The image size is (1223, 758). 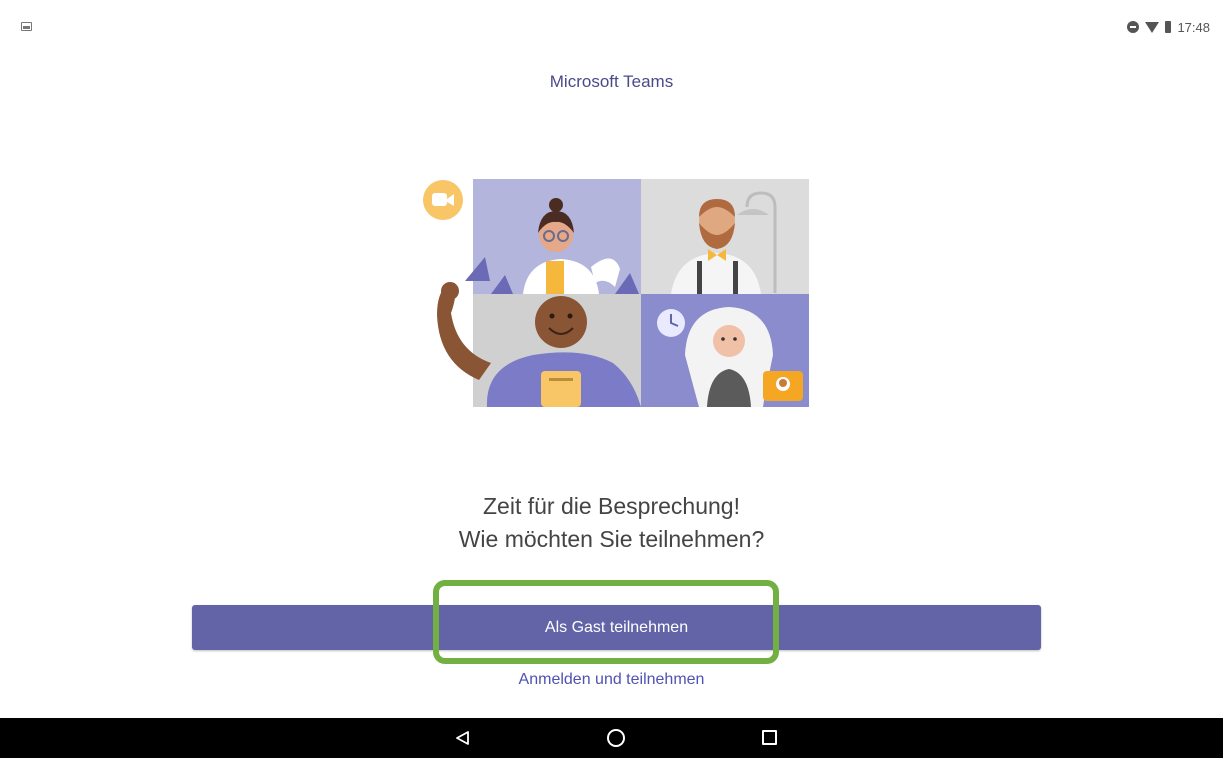 I want to click on navigation-bar, so click(x=611, y=738).